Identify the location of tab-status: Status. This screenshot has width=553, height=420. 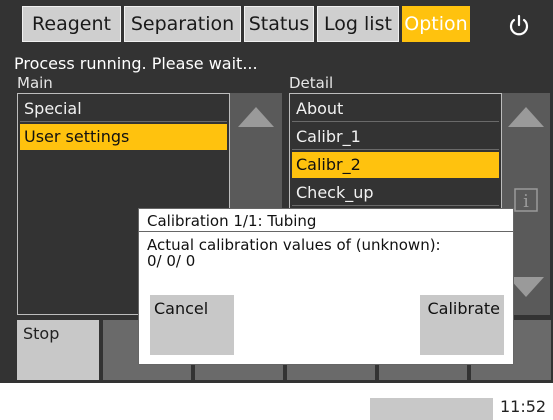
(279, 24).